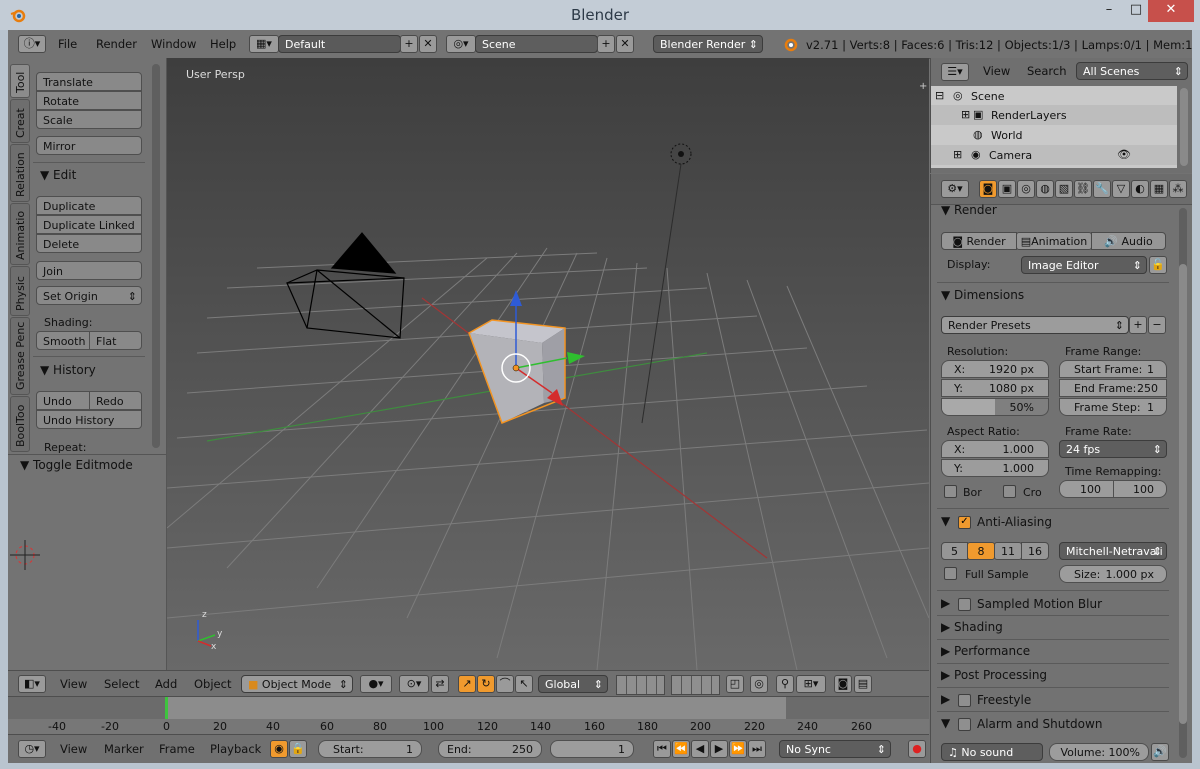  I want to click on performance-panel-header: ▶ Performance, so click(985, 651).